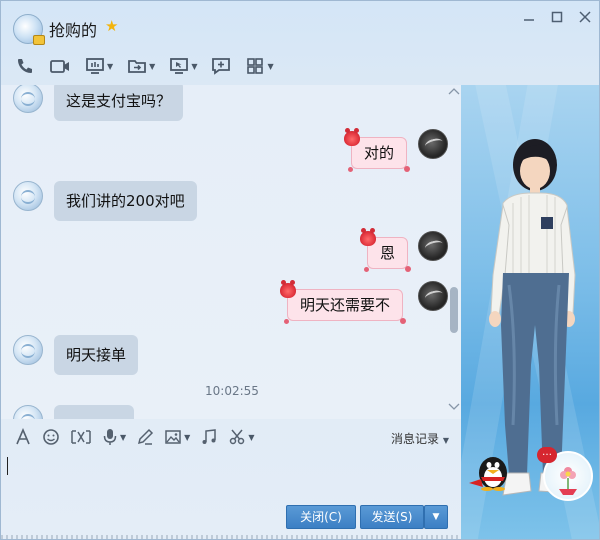 The width and height of the screenshot is (600, 540). Describe the element at coordinates (110, 437) in the screenshot. I see `voice-icon` at that location.